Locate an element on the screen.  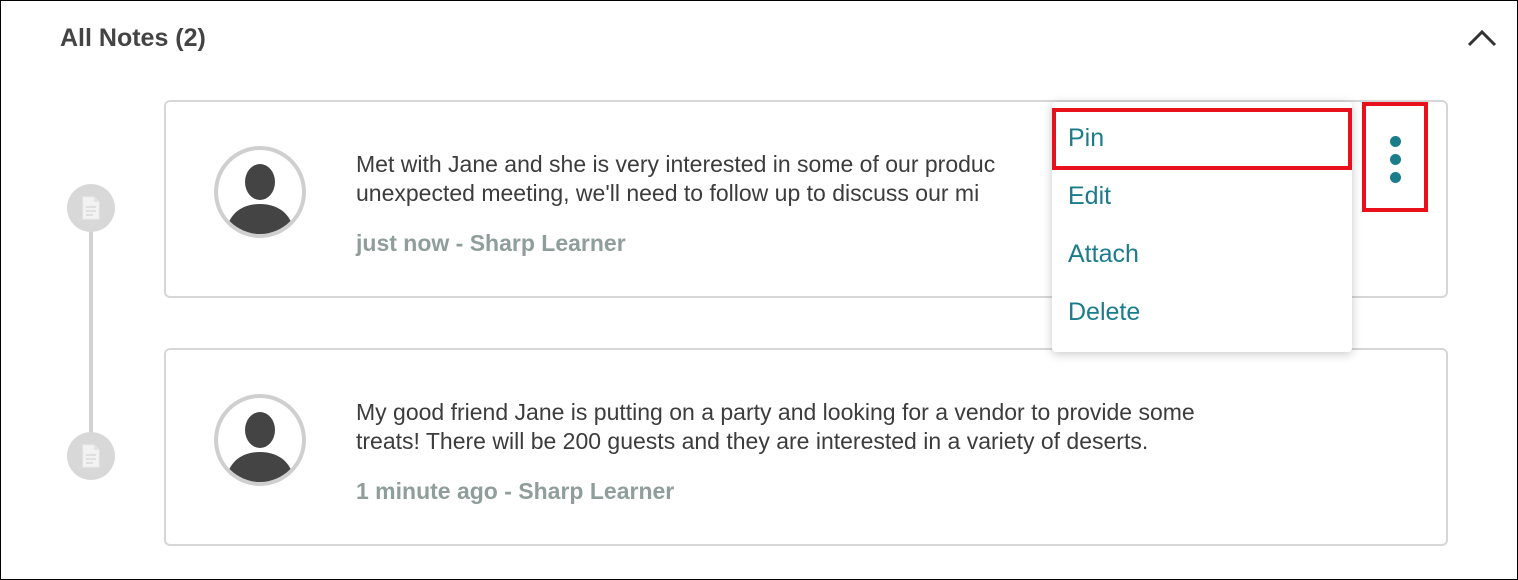
chevron-up-icon is located at coordinates (1482, 38).